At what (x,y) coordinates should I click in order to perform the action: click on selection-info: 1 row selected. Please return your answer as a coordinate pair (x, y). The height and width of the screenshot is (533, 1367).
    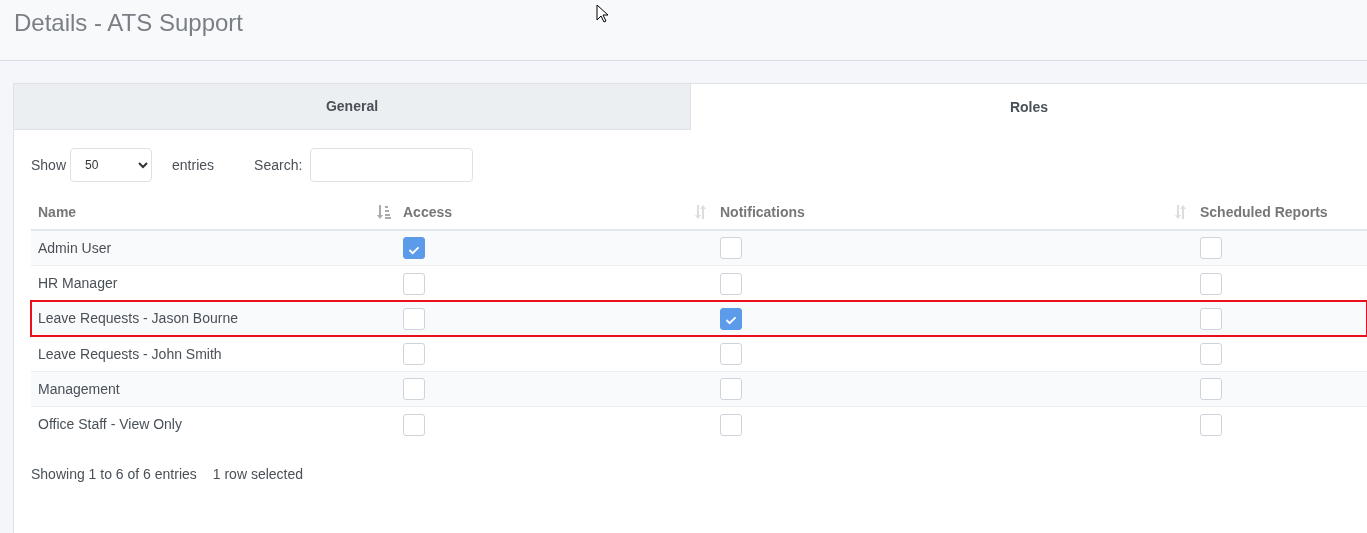
    Looking at the image, I should click on (258, 474).